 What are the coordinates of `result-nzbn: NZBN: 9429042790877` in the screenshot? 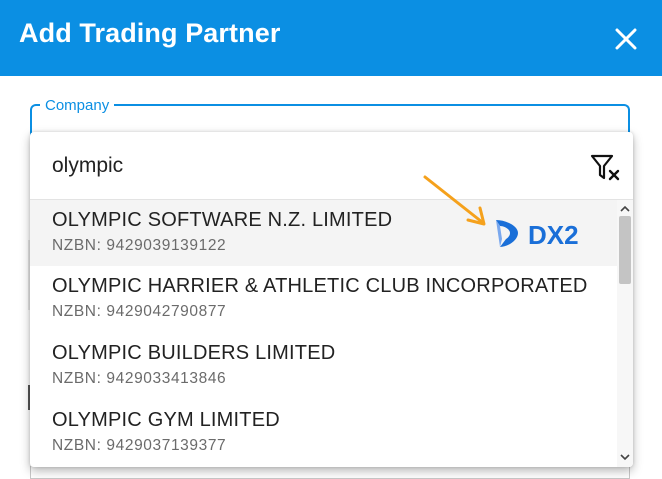 It's located at (139, 311).